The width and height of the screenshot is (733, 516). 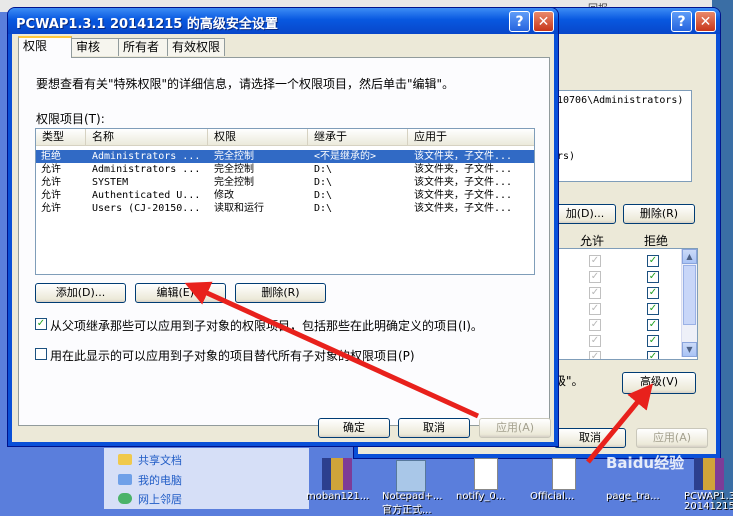 I want to click on arrow-to-edit-button, so click(x=332, y=350).